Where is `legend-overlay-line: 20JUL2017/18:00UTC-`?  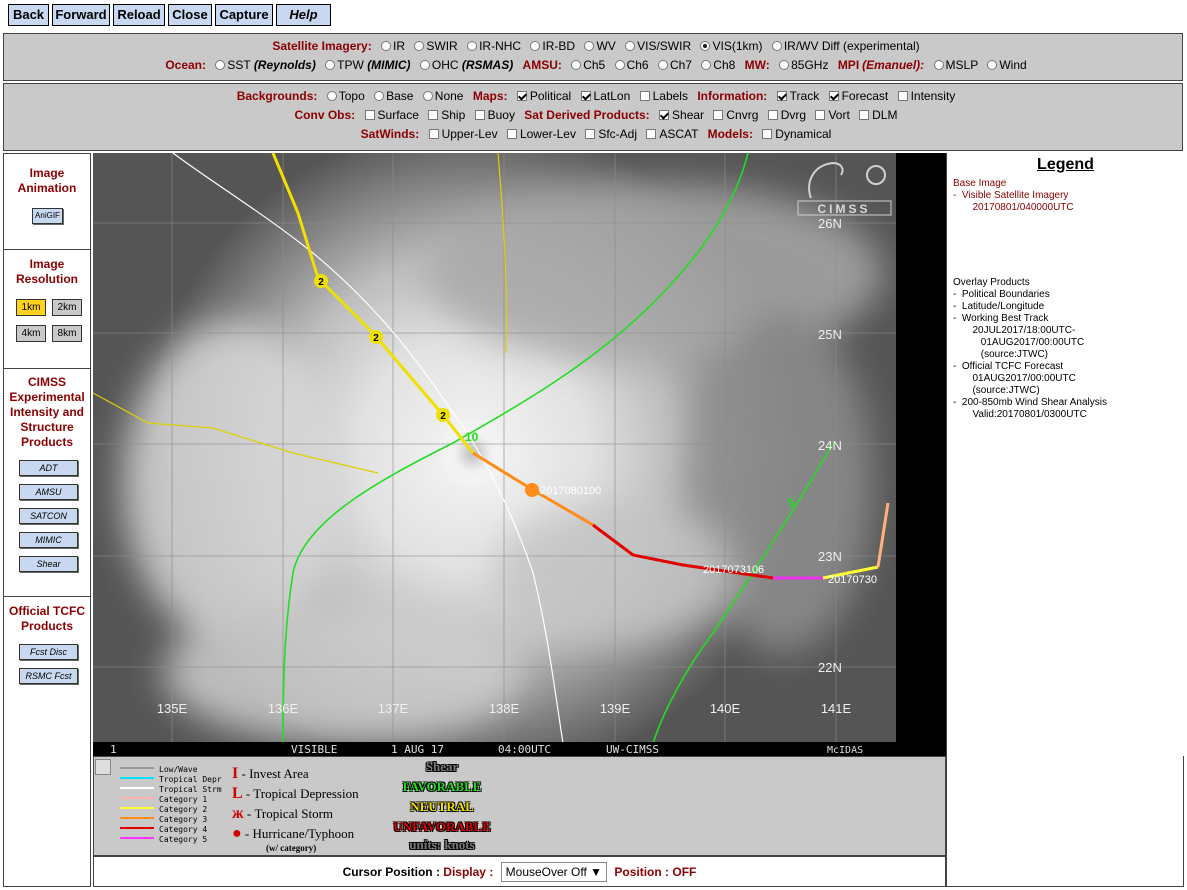 legend-overlay-line: 20JUL2017/18:00UTC- is located at coordinates (1014, 330).